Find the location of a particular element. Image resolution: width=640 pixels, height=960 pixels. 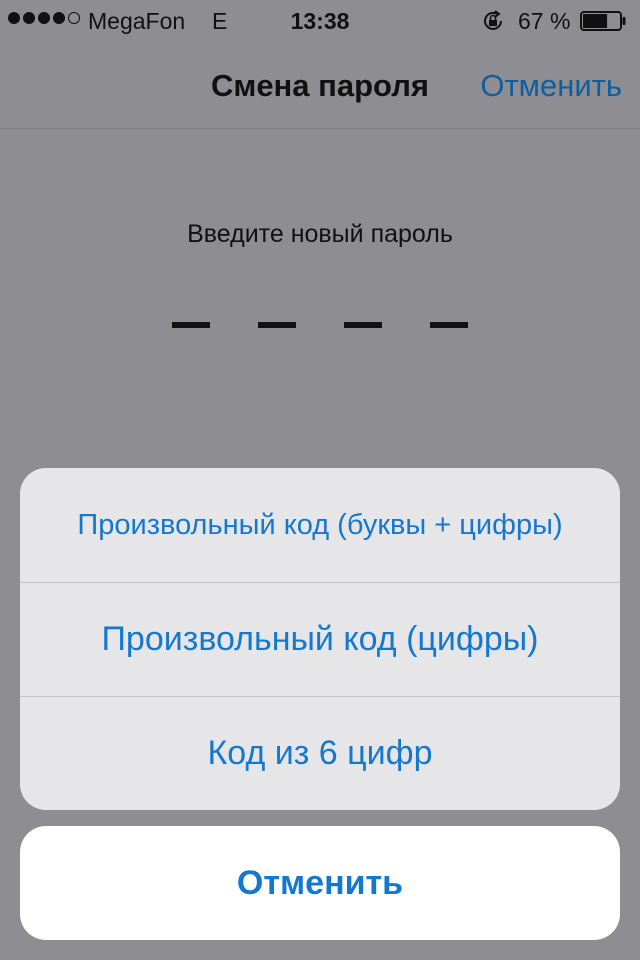

status-bar: MegaFon E 13:38 67 % is located at coordinates (320, 20).